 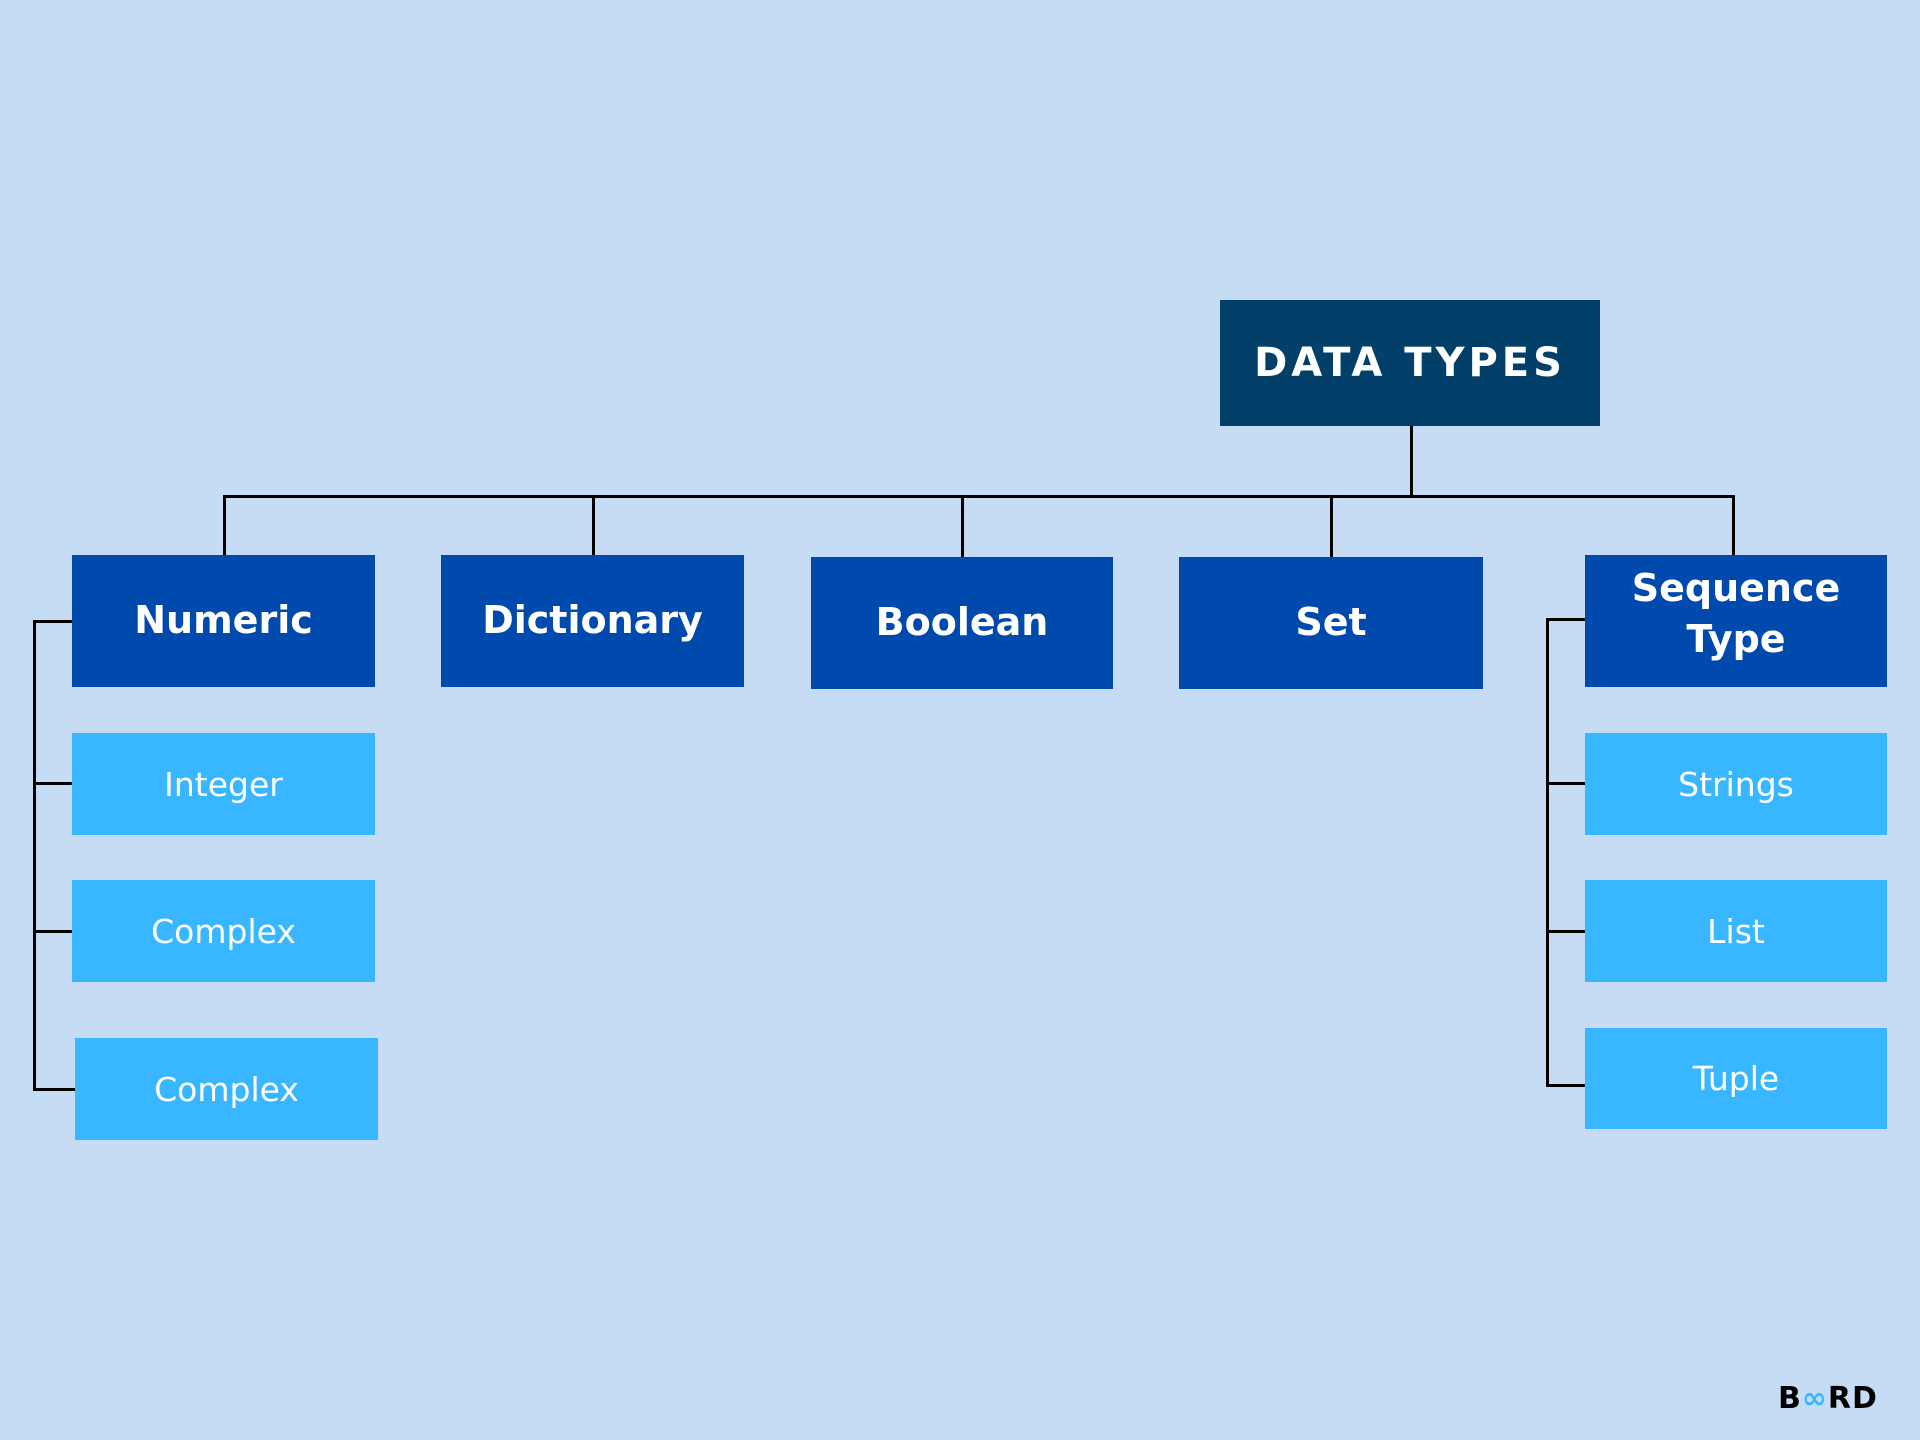 I want to click on sequence-branch, so click(x=1565, y=619).